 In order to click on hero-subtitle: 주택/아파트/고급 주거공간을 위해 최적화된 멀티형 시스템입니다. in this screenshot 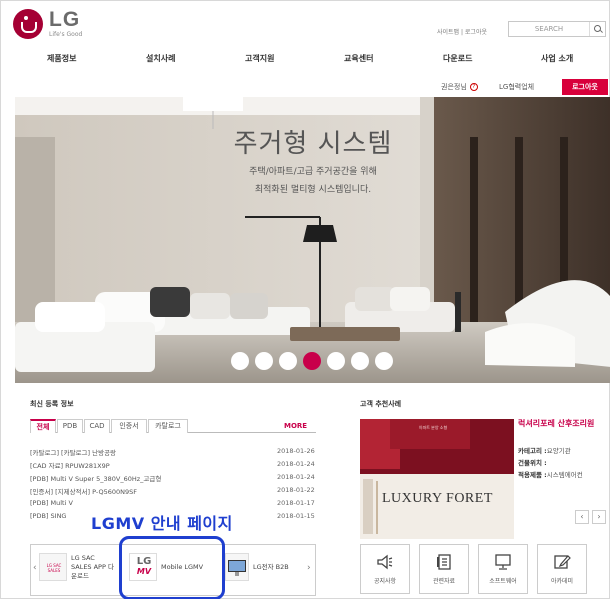, I will do `click(312, 181)`.